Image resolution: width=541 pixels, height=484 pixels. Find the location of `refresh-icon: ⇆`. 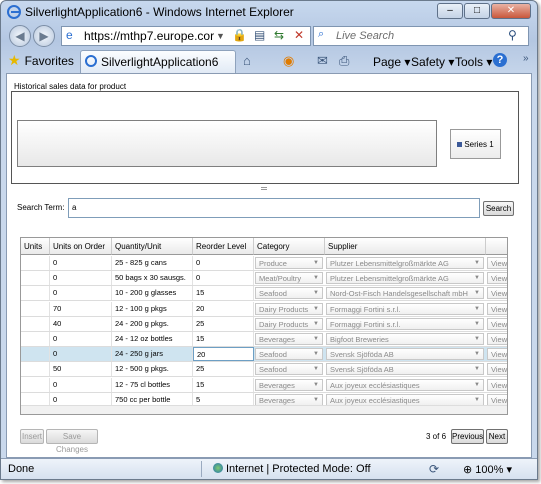

refresh-icon: ⇆ is located at coordinates (279, 35).